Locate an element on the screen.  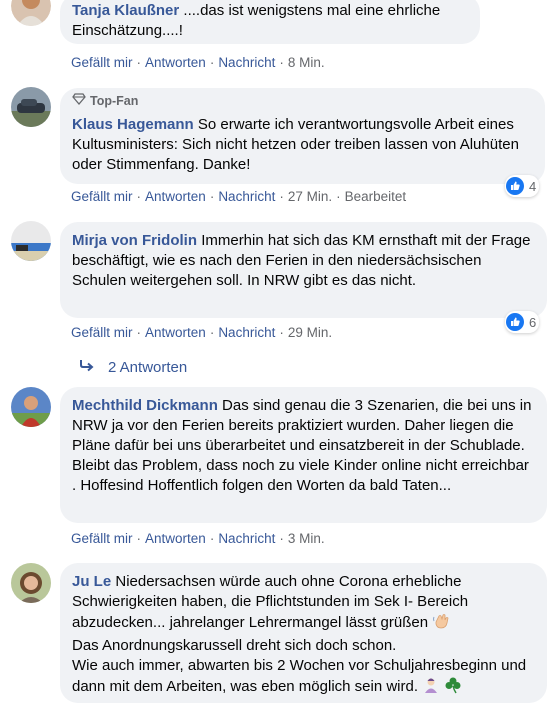
timestamp: 3 Min. is located at coordinates (306, 538).